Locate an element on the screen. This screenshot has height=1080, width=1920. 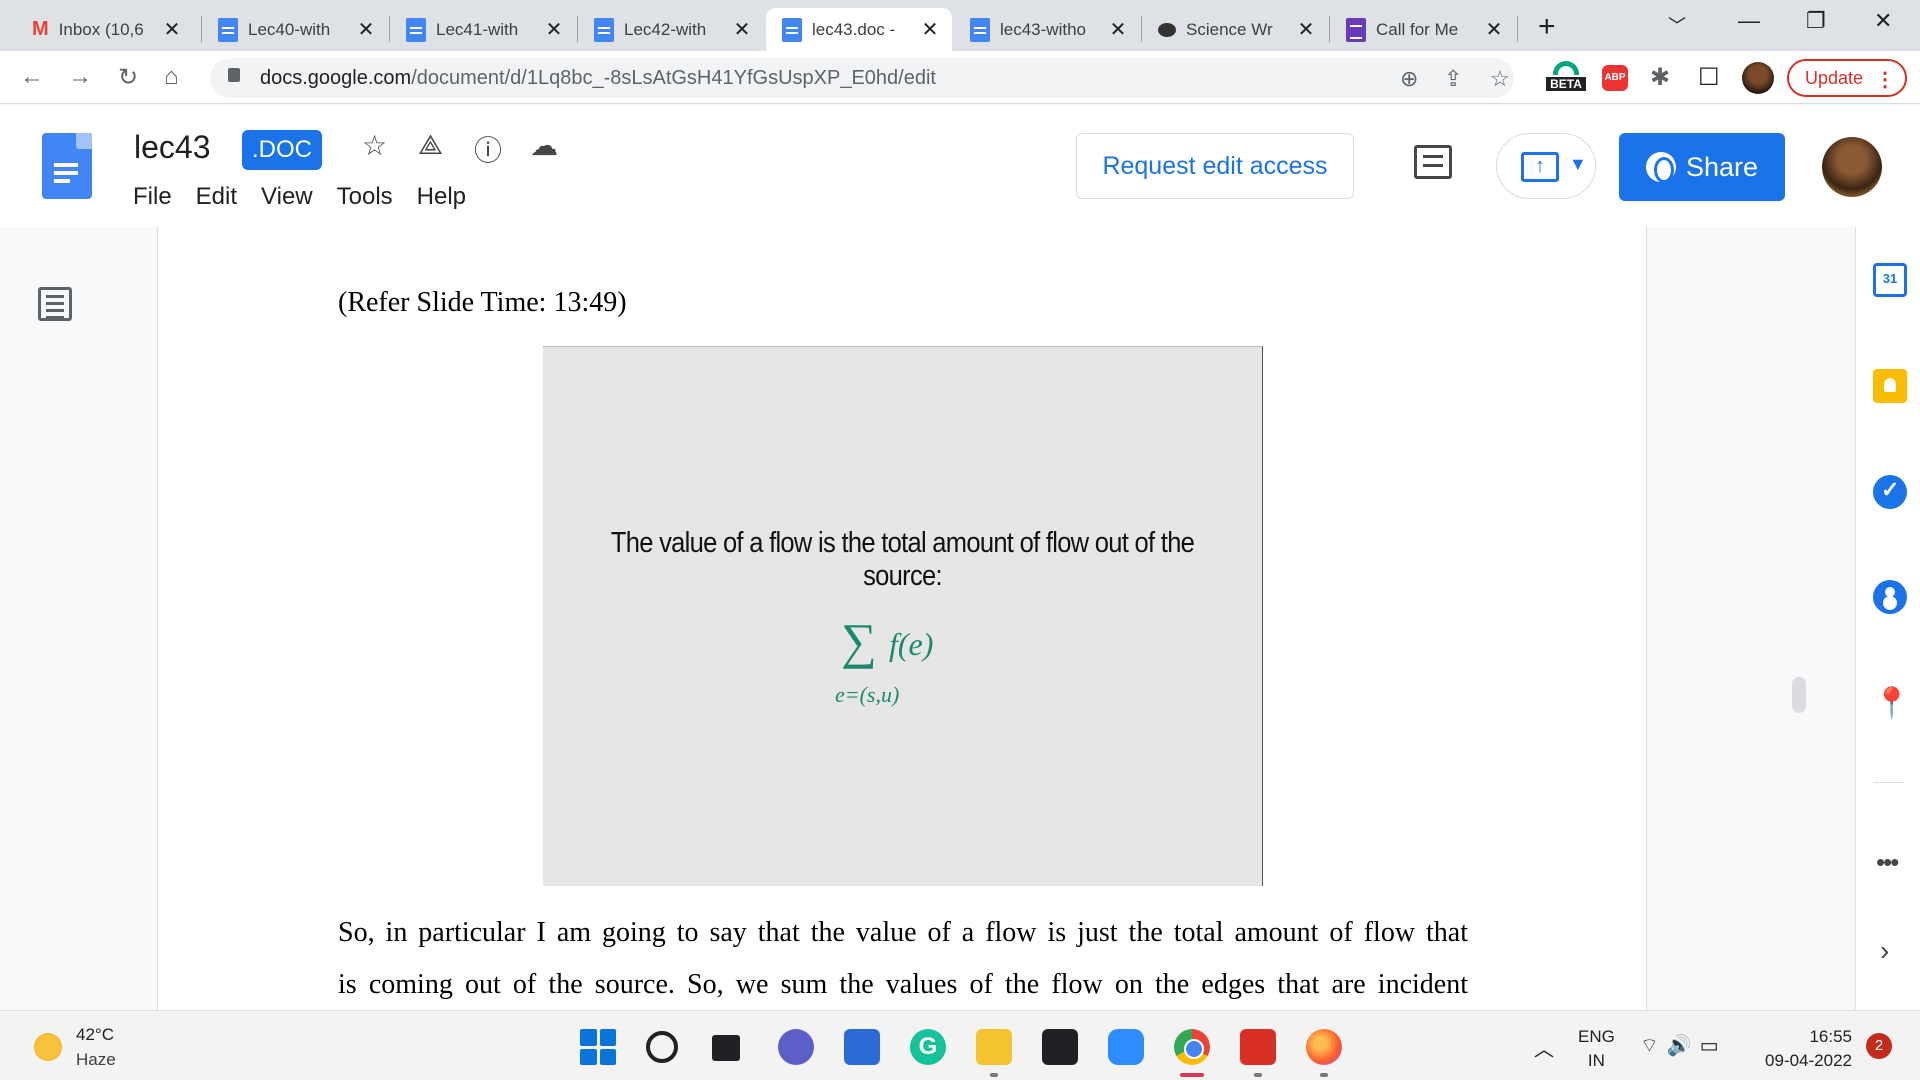
docs-logo-icon is located at coordinates (67, 166).